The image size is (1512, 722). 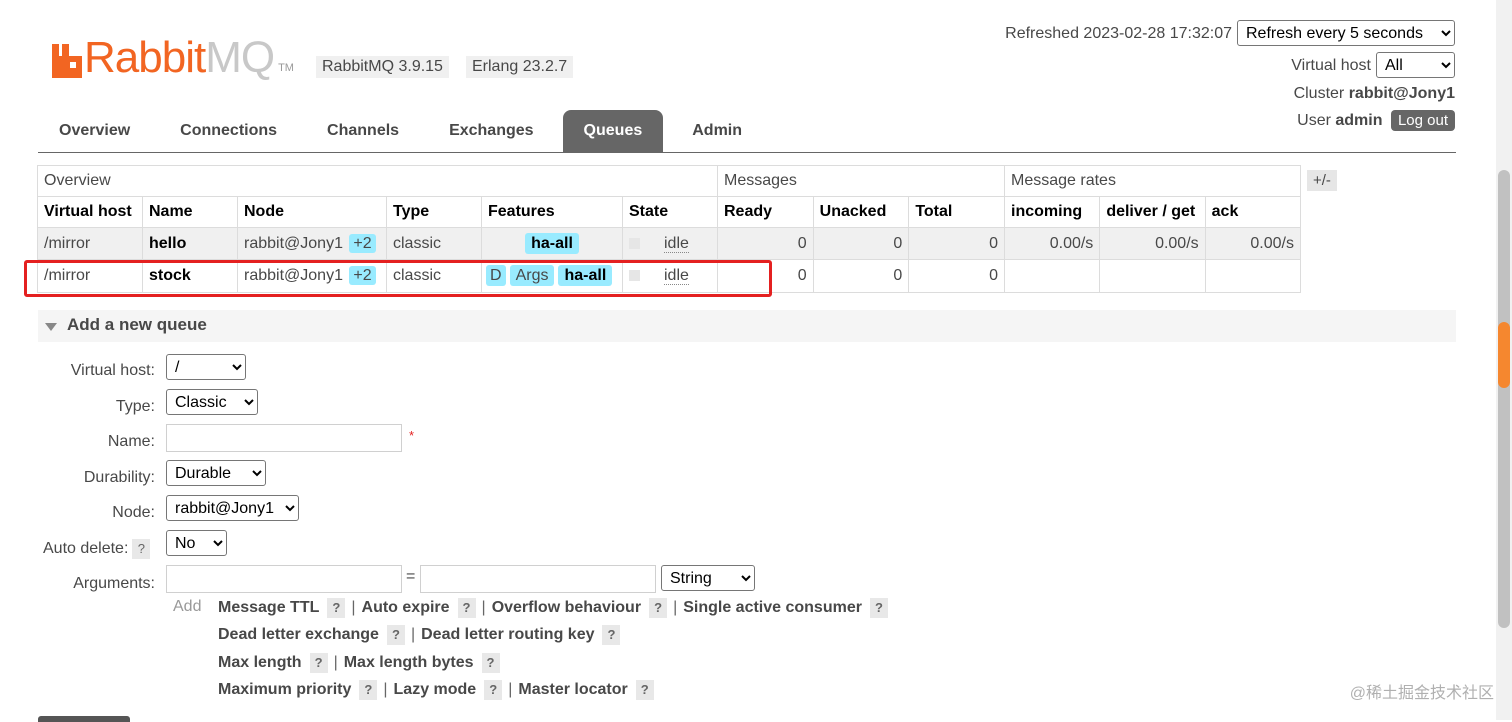 I want to click on max-length-help-icon: ?, so click(x=318, y=663).